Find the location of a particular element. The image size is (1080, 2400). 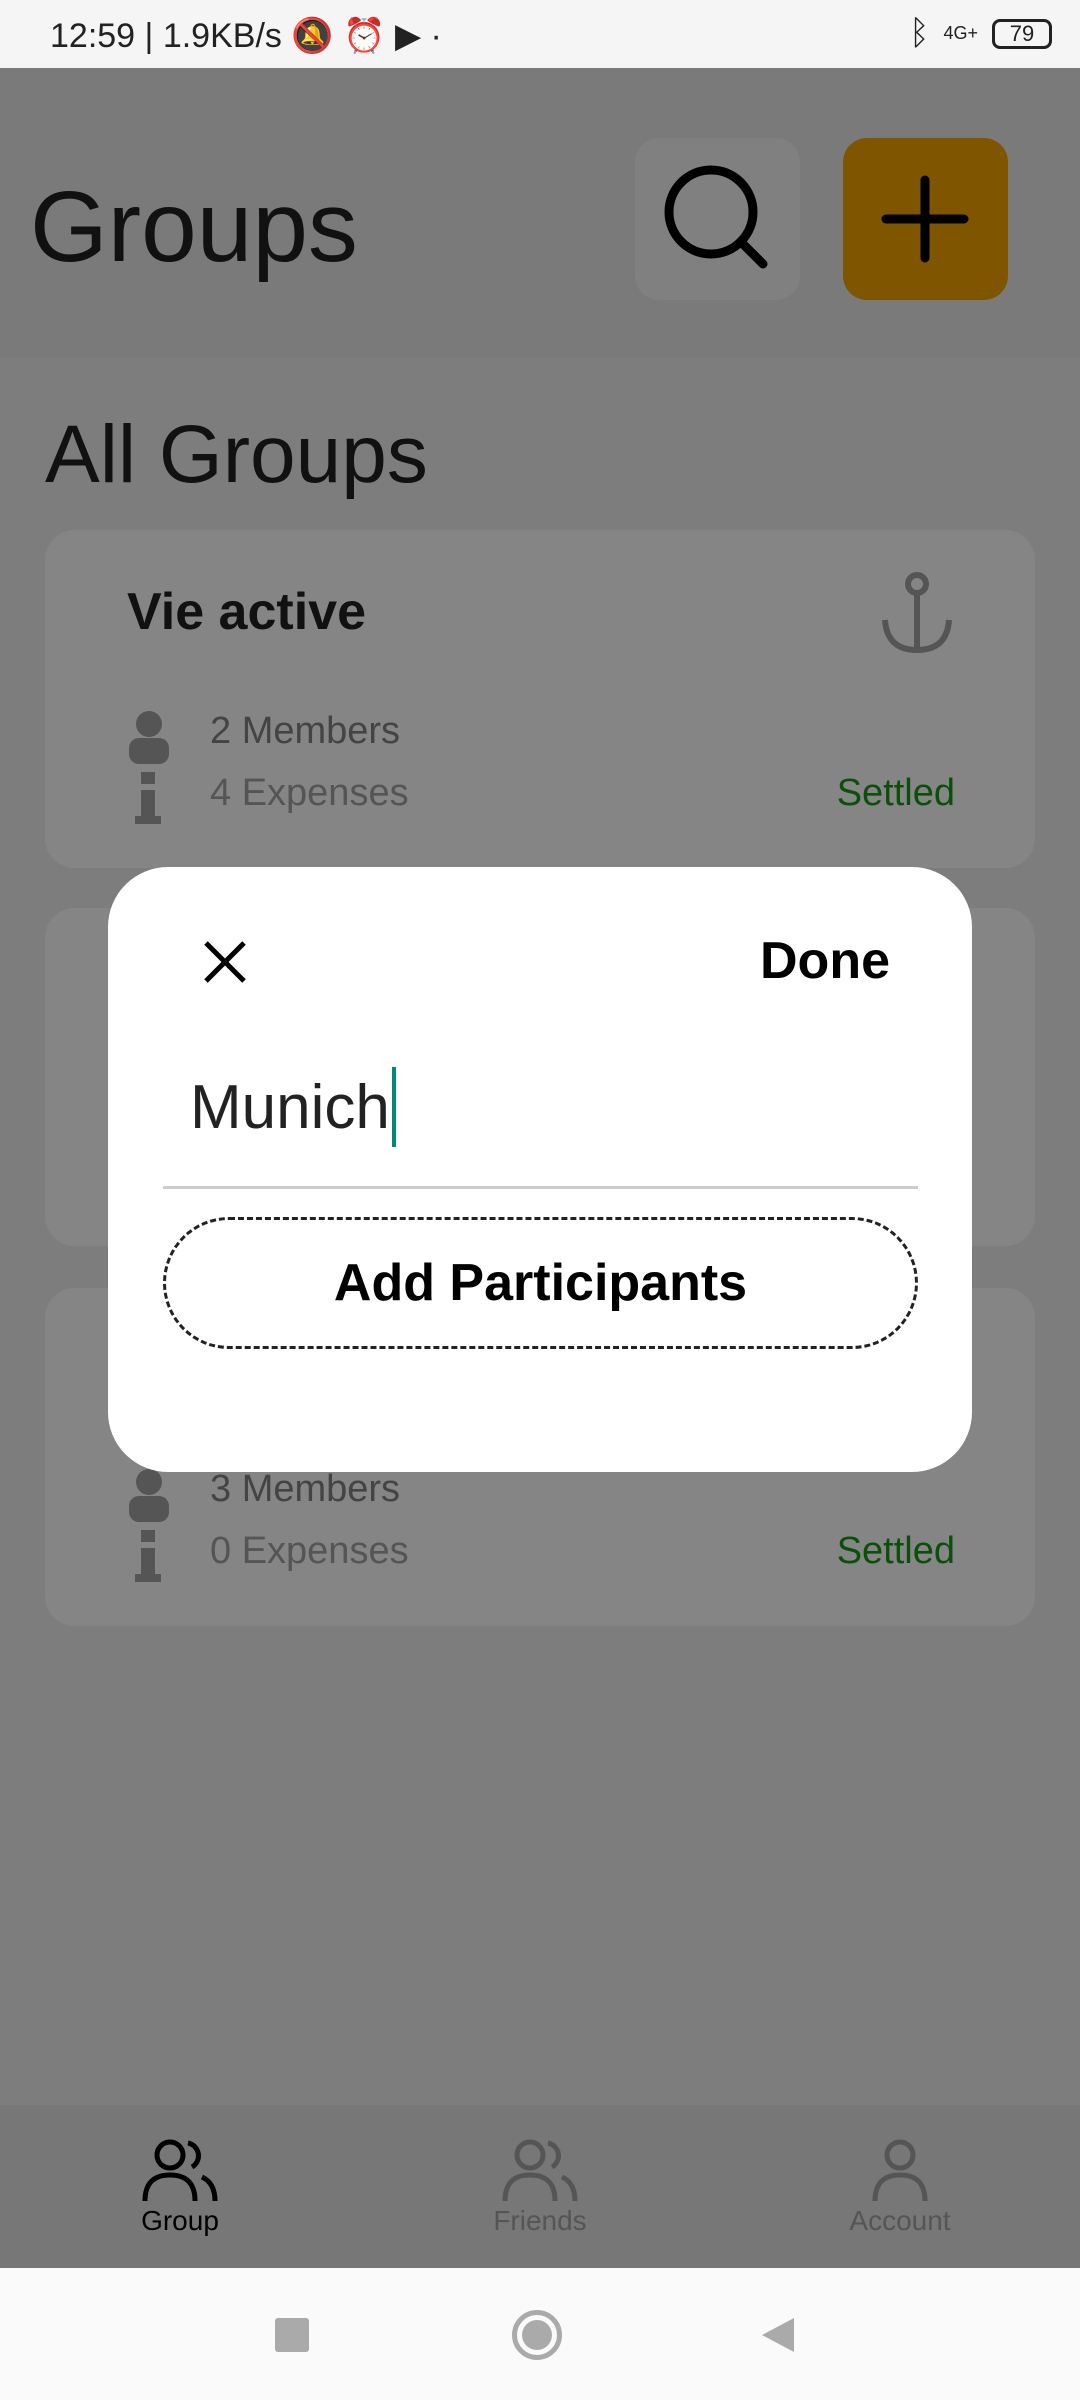

nav-item-group: Group is located at coordinates (180, 2186).